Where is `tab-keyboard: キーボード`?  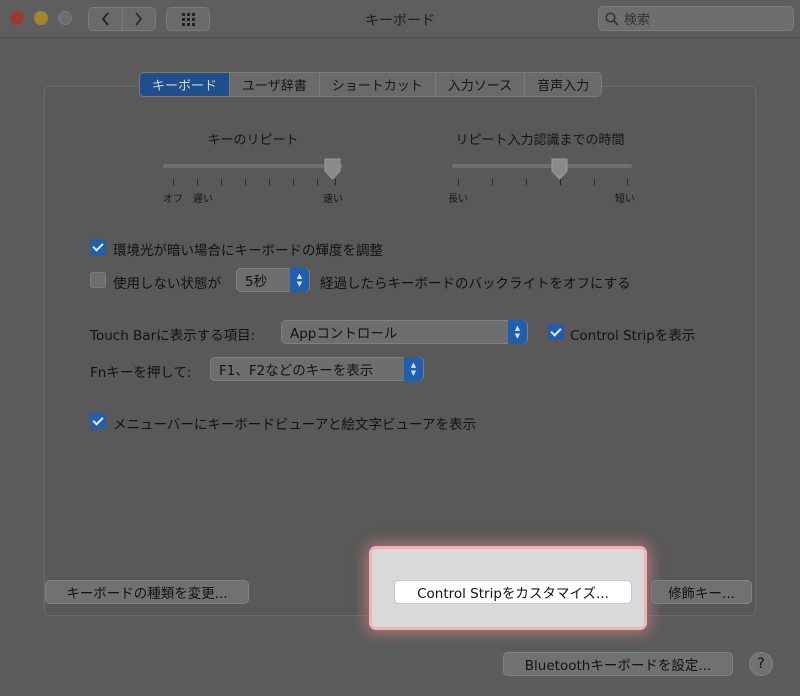 tab-keyboard: キーボード is located at coordinates (185, 84).